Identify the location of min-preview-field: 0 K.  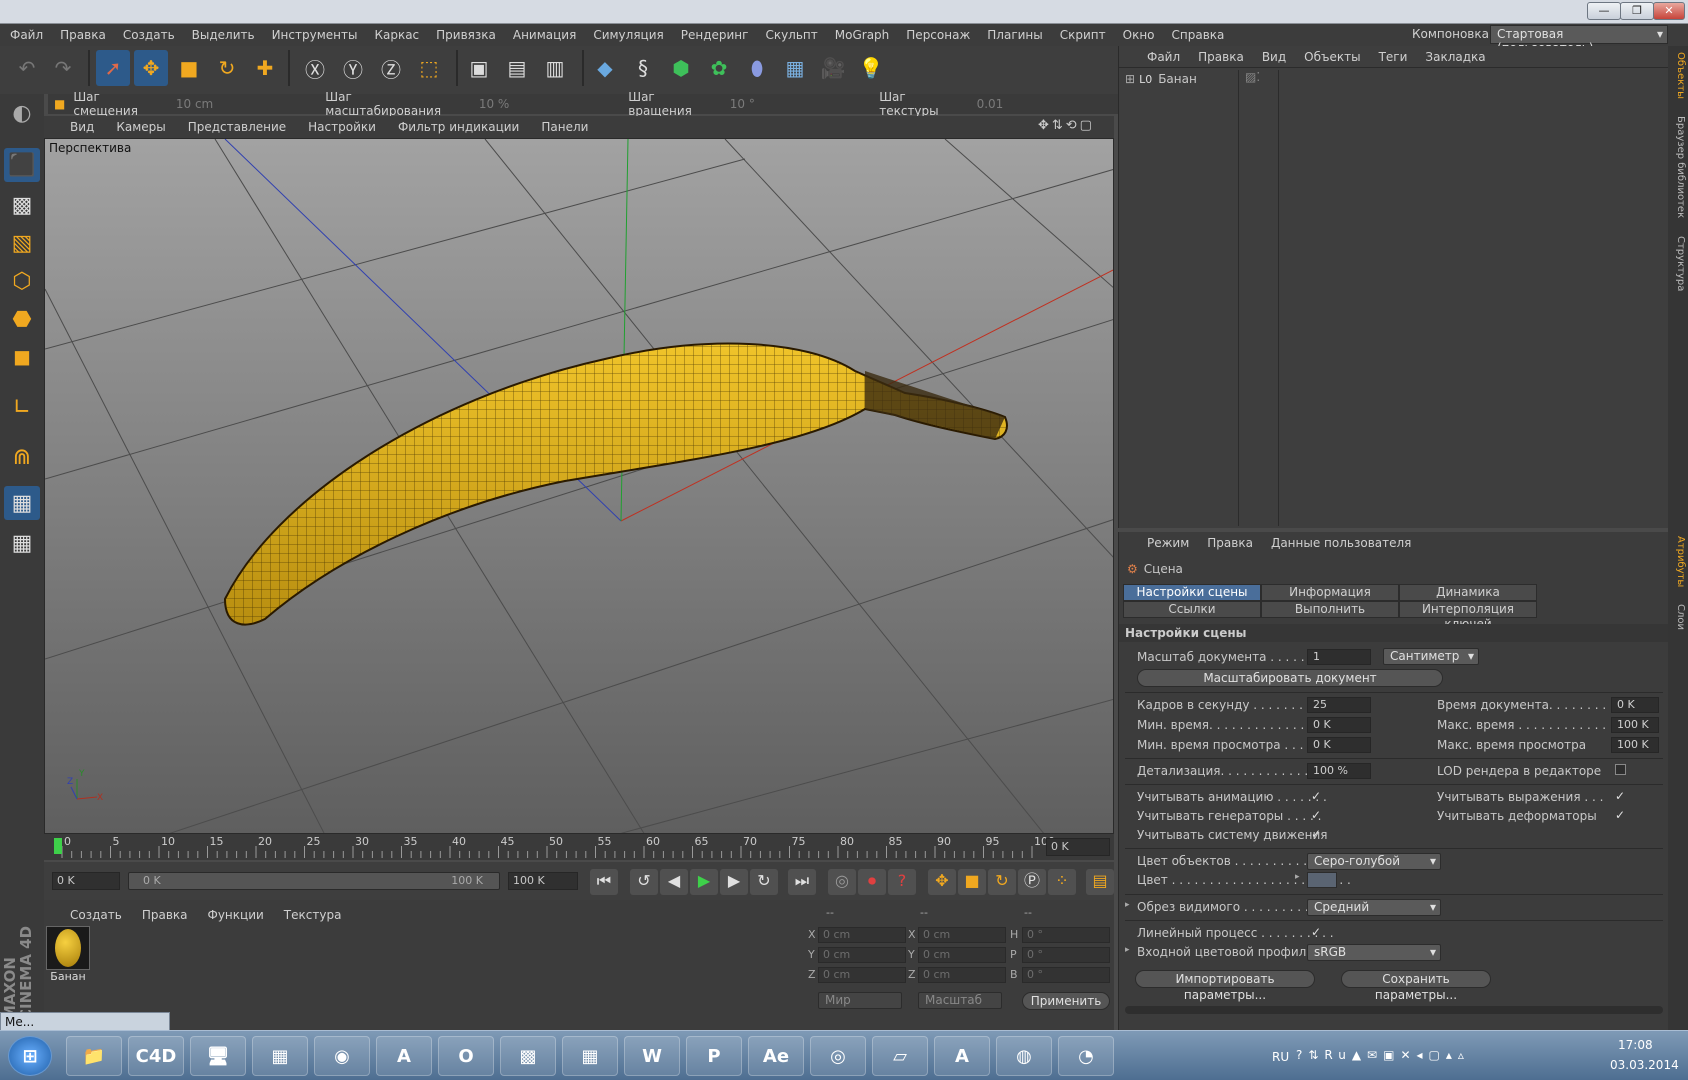
(1339, 745).